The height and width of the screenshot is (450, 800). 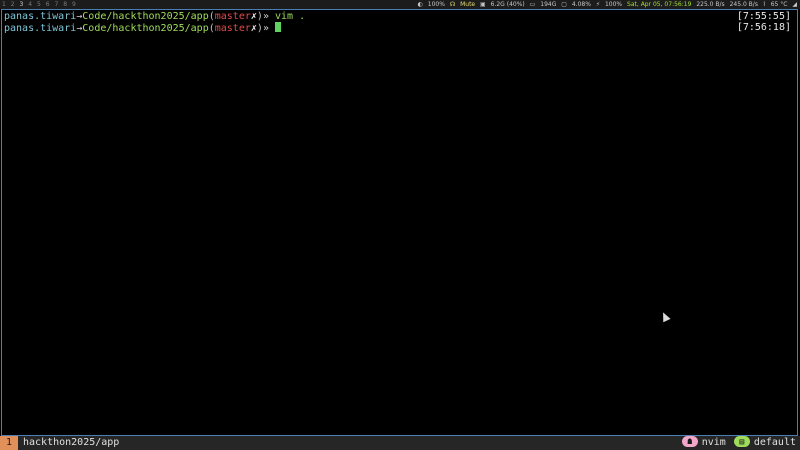 What do you see at coordinates (507, 4) in the screenshot?
I see `memory-value: 6.2G (40%)` at bounding box center [507, 4].